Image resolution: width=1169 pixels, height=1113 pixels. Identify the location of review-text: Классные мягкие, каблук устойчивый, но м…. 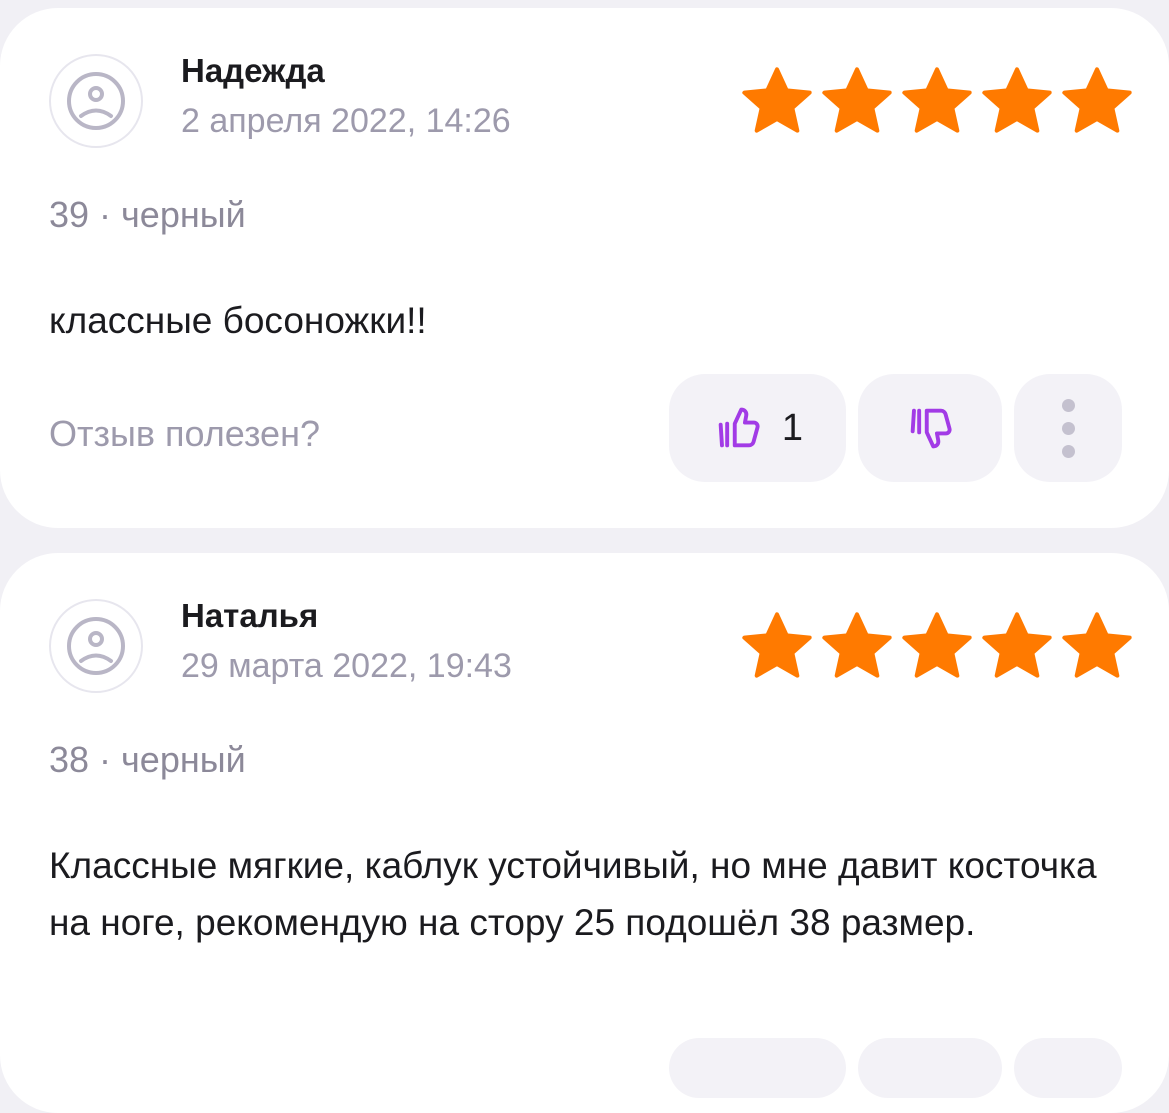
(573, 894).